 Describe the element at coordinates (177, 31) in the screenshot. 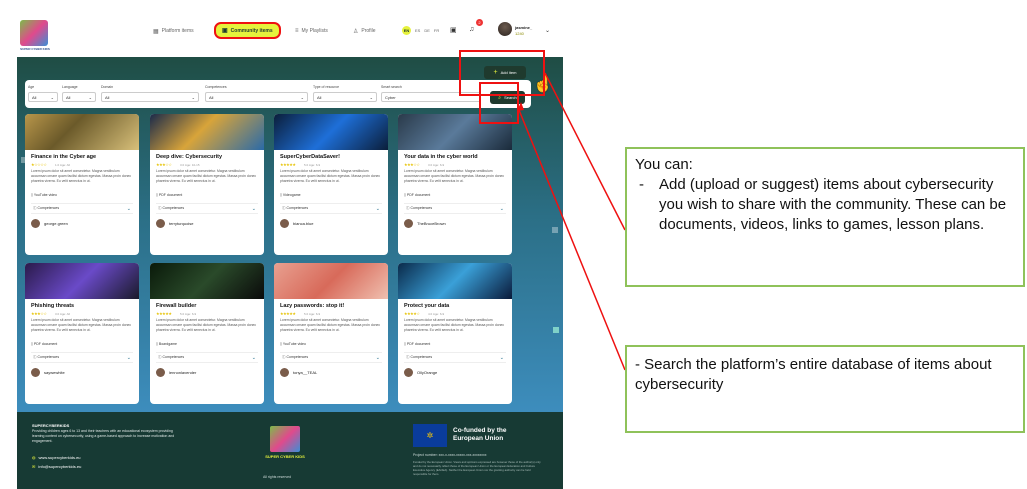

I see `nav-label: Platform items` at that location.